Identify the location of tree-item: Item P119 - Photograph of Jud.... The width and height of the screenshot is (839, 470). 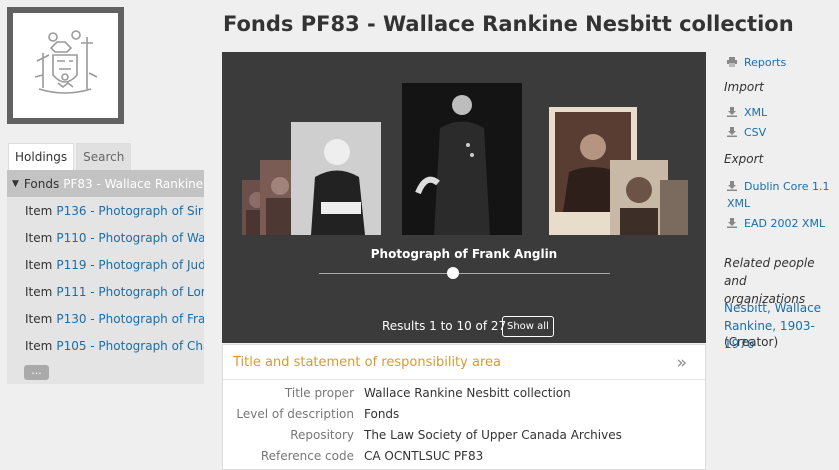
(105, 264).